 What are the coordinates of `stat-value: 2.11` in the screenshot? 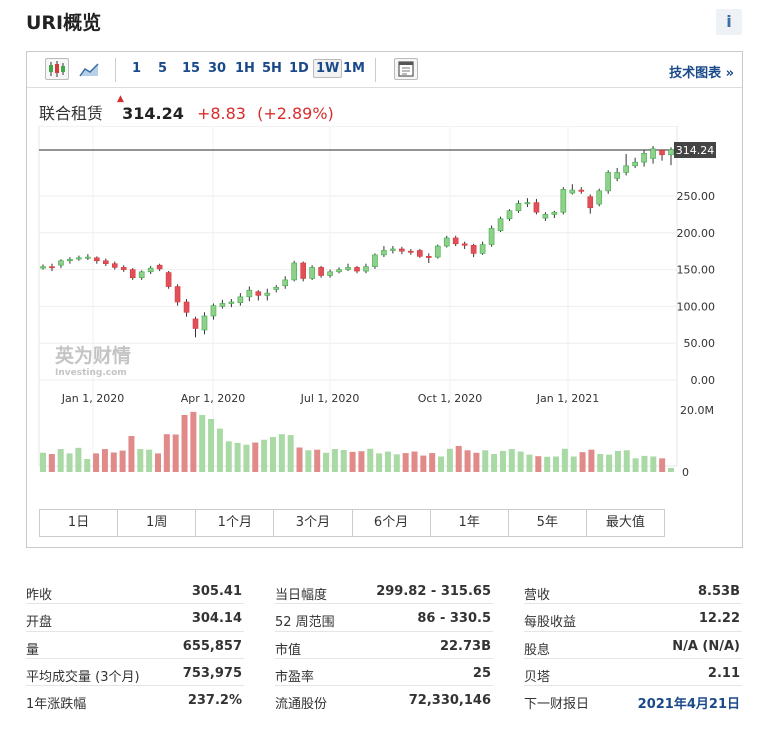 It's located at (723, 673).